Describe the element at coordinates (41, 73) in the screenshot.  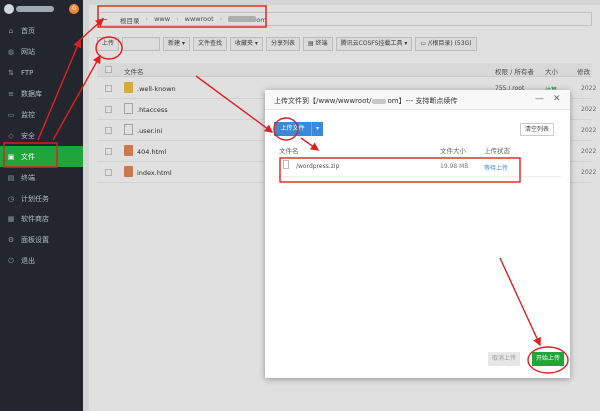
I see `sidebar-item-ftp: ⇅ FTP` at that location.